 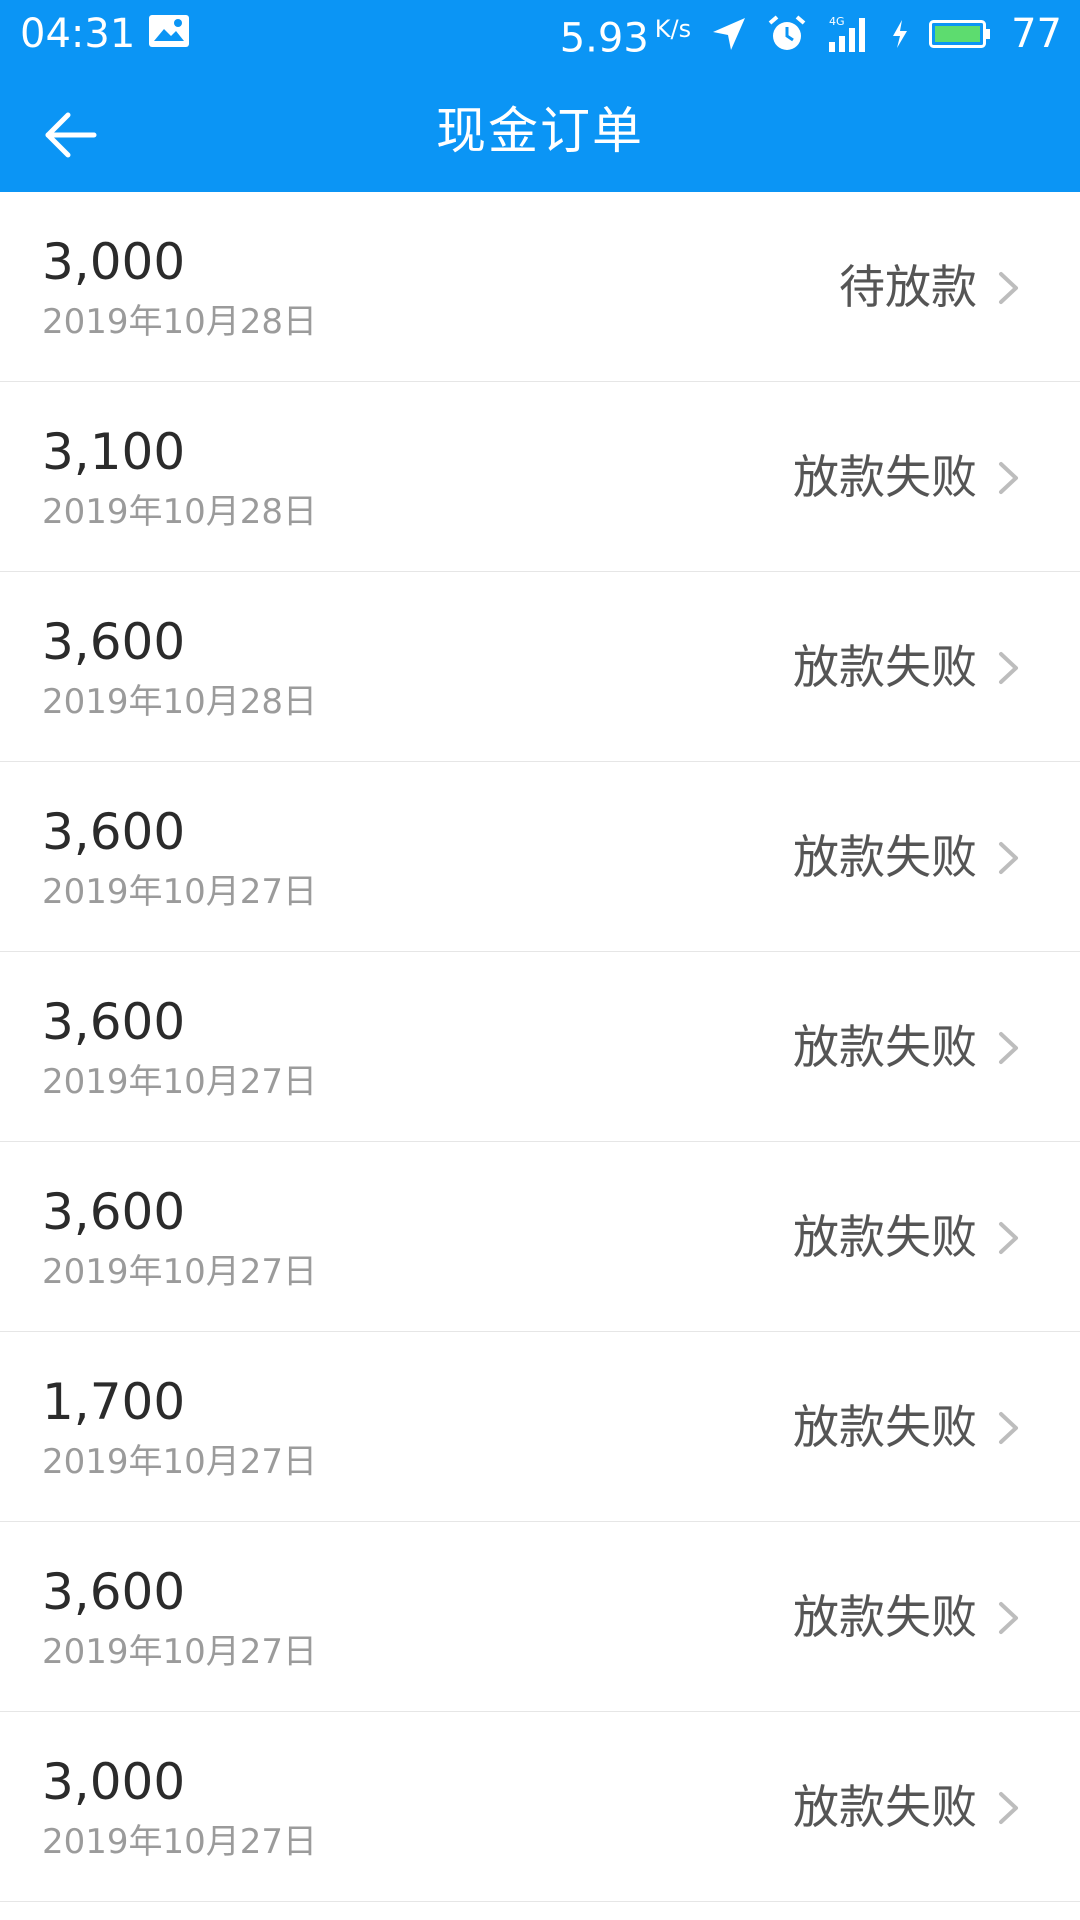 What do you see at coordinates (900, 34) in the screenshot?
I see `charging-icon` at bounding box center [900, 34].